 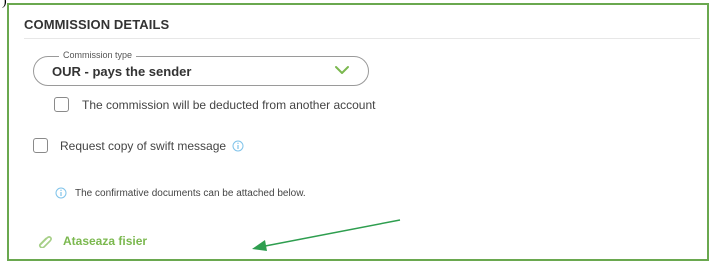 I want to click on commission-type-label: Commission type, so click(x=98, y=55).